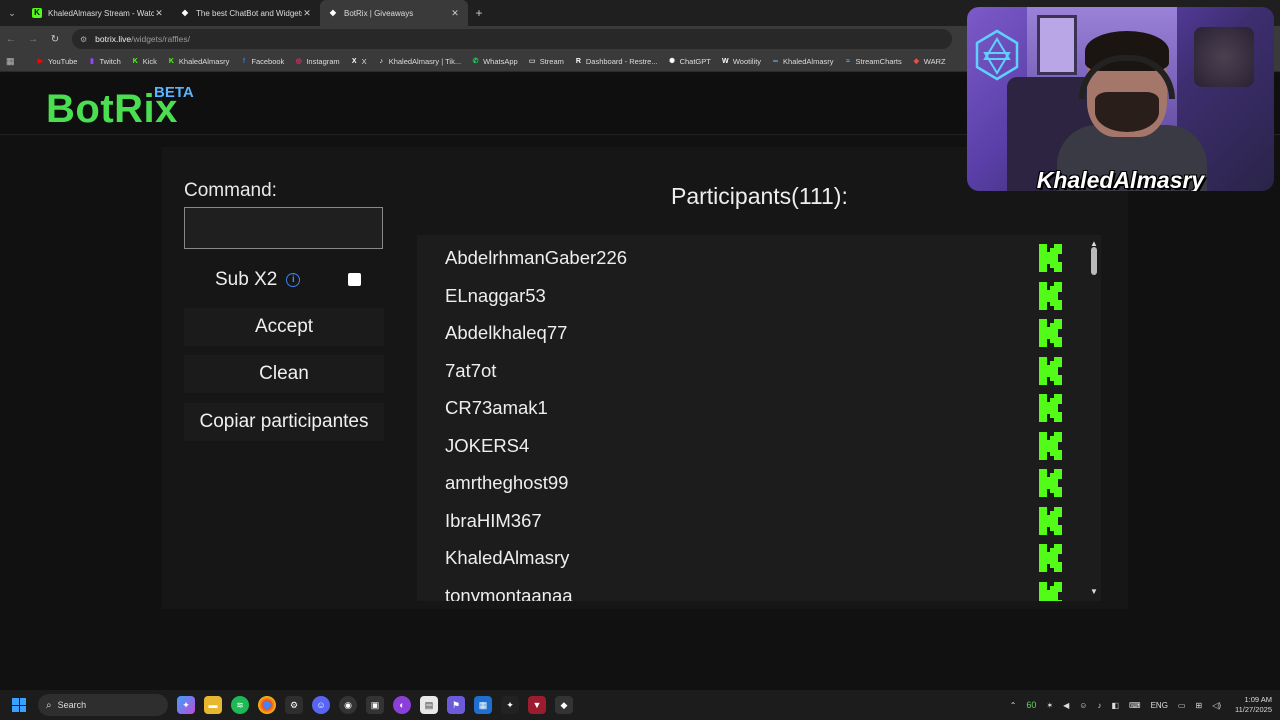 This screenshot has height=720, width=1280. I want to click on webcam-name: KhaledAlmasry, so click(1120, 179).